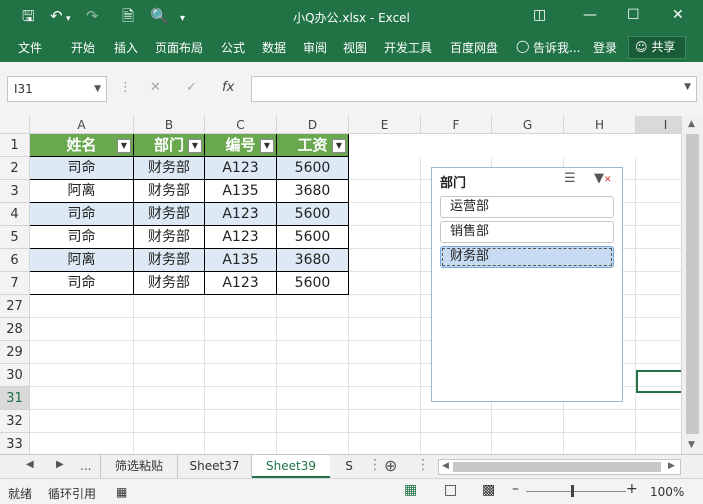  What do you see at coordinates (423, 465) in the screenshot?
I see `splitter-icon: ⋮` at bounding box center [423, 465].